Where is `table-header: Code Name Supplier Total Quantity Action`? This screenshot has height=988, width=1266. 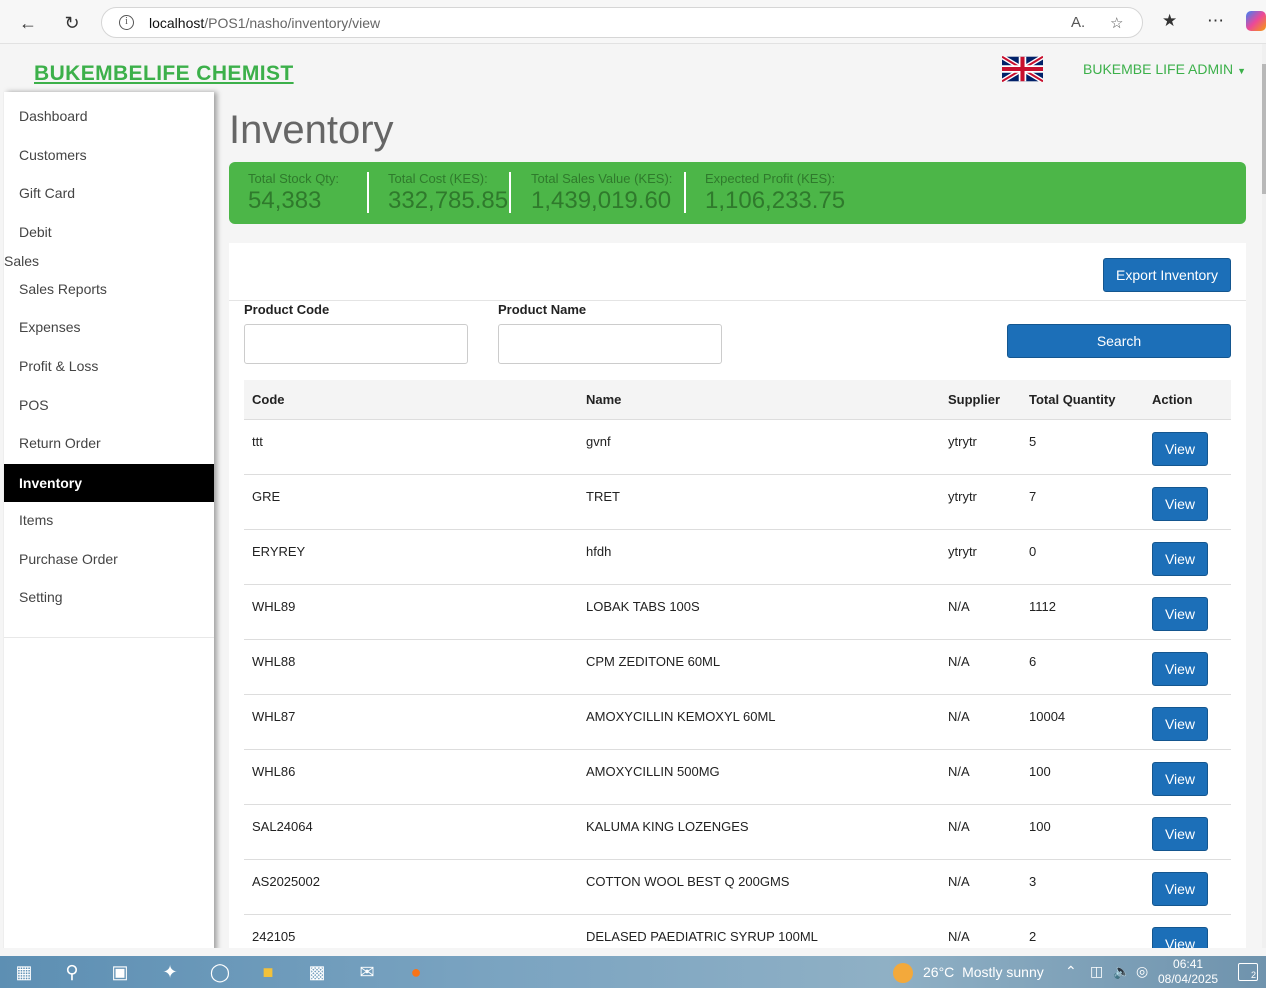 table-header: Code Name Supplier Total Quantity Action is located at coordinates (737, 400).